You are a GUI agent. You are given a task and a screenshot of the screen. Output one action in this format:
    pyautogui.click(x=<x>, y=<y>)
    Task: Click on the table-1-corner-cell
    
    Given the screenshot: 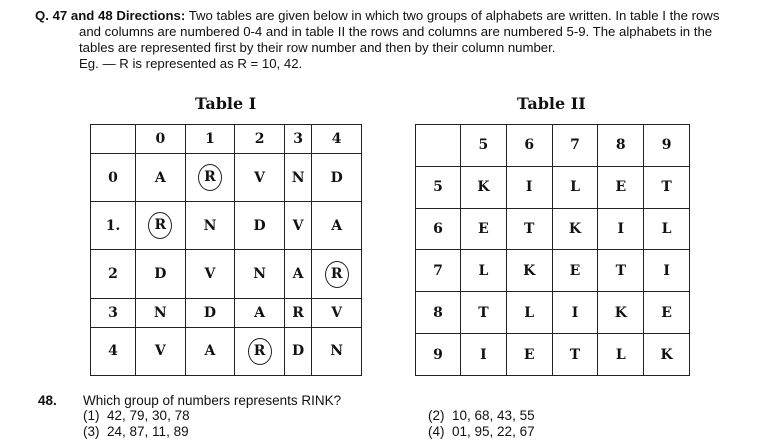 What is the action you would take?
    pyautogui.click(x=113, y=139)
    